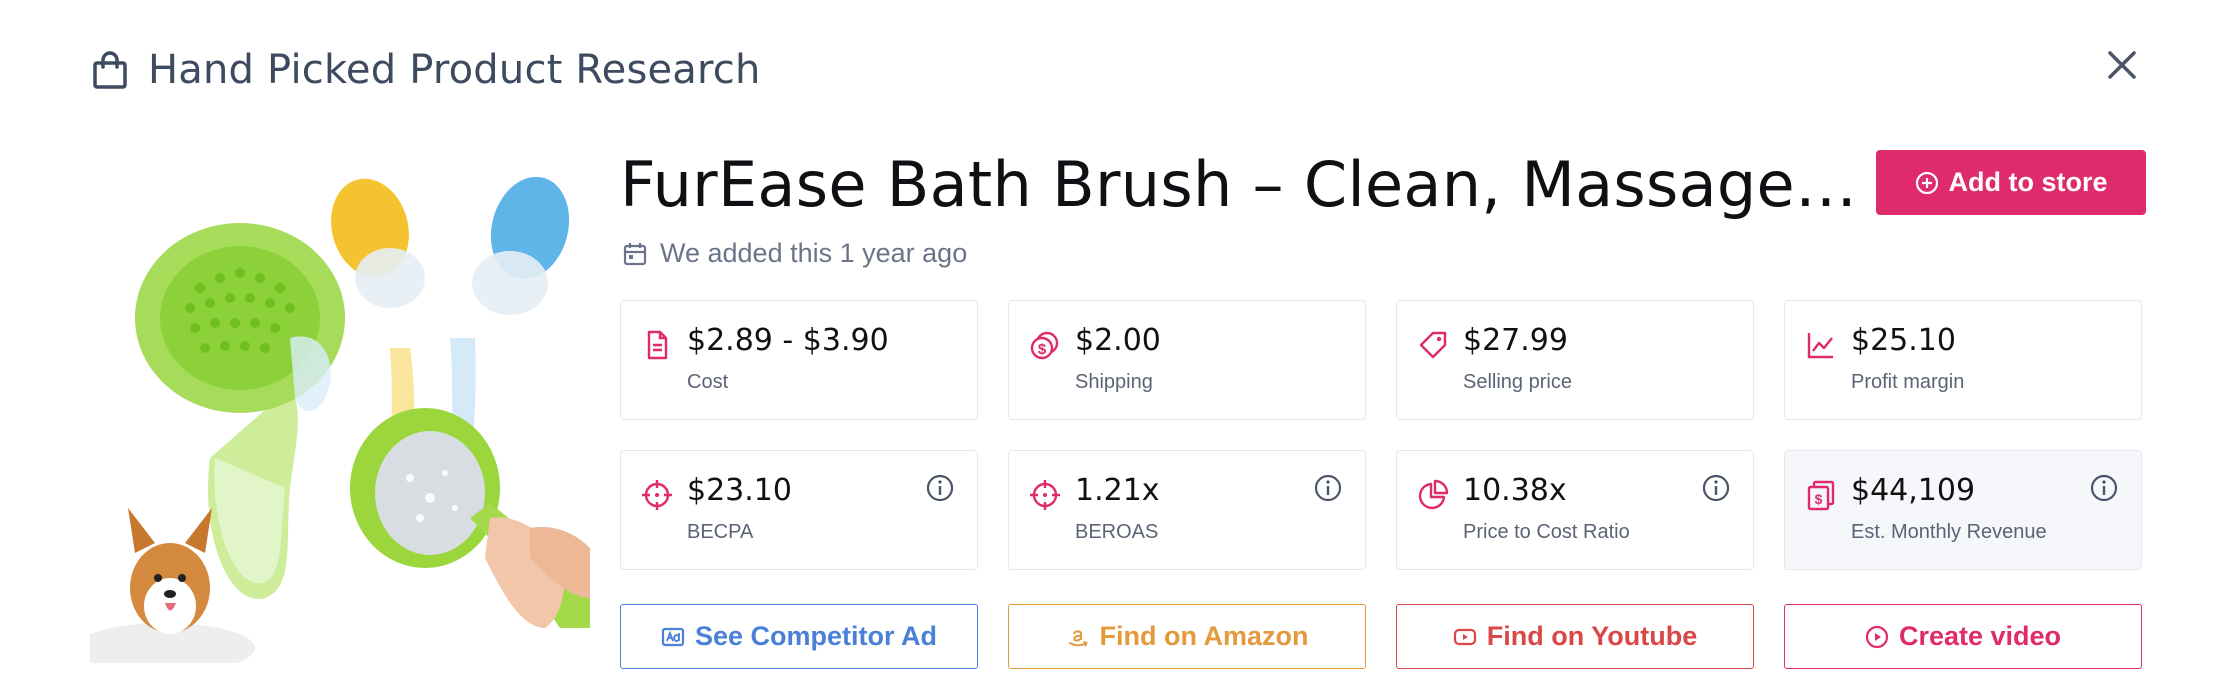  What do you see at coordinates (814, 253) in the screenshot?
I see `added-date-text: We added this 1 year ago` at bounding box center [814, 253].